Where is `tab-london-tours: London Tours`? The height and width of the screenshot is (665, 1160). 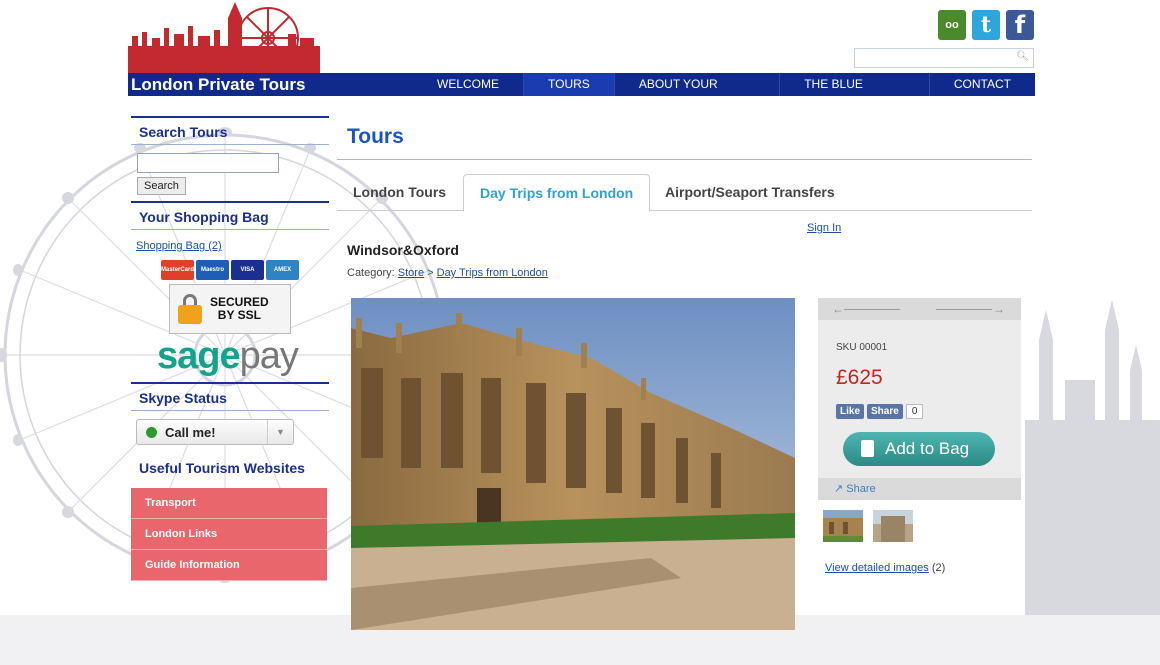 tab-london-tours: London Tours is located at coordinates (399, 192).